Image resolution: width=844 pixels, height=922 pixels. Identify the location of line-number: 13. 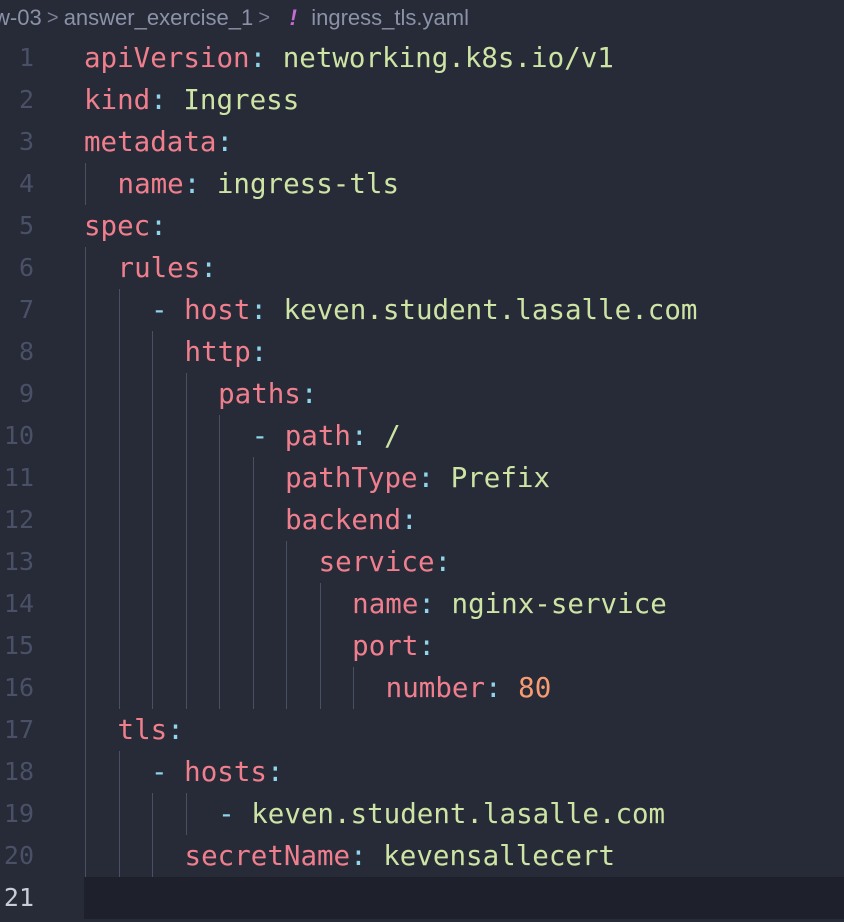
(18, 561).